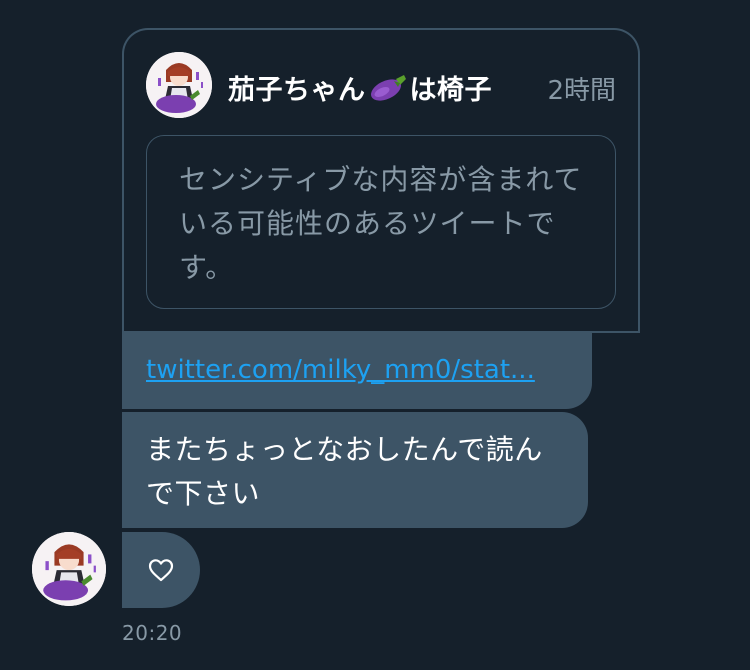  Describe the element at coordinates (297, 90) in the screenshot. I see `author-name-part1: 茄子ちゃん` at that location.